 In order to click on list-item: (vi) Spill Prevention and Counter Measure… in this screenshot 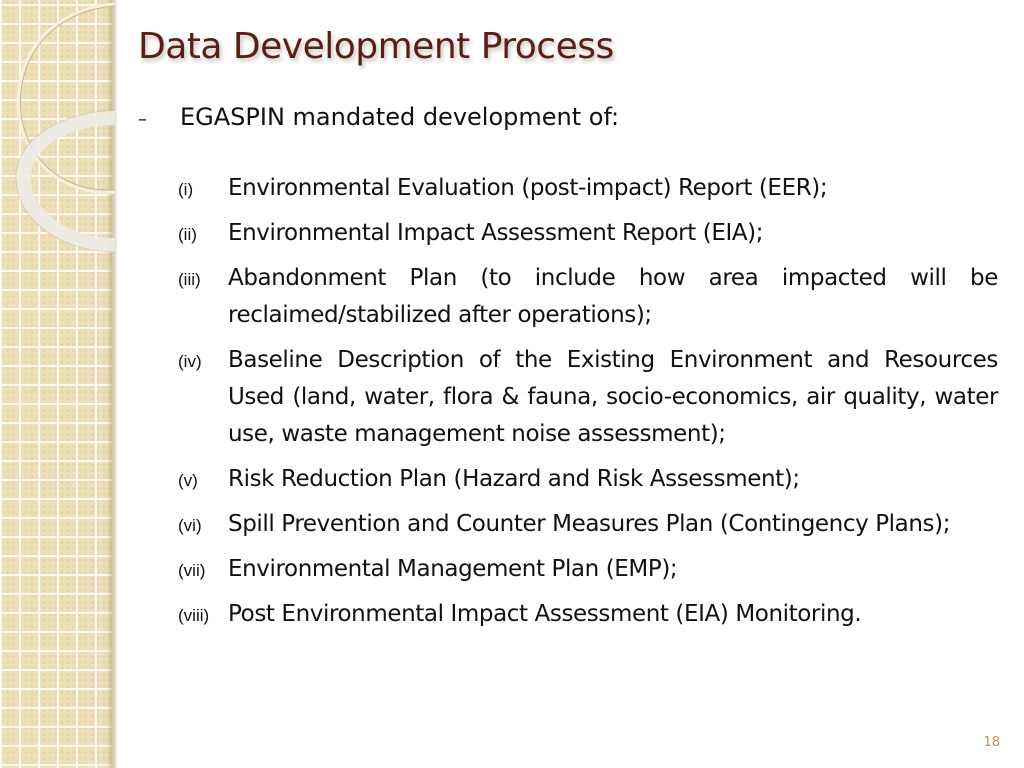, I will do `click(588, 524)`.